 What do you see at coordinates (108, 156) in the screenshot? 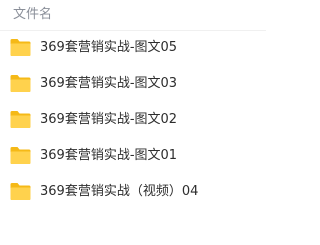
I see `folder-name: 369套营销实战-图文01` at bounding box center [108, 156].